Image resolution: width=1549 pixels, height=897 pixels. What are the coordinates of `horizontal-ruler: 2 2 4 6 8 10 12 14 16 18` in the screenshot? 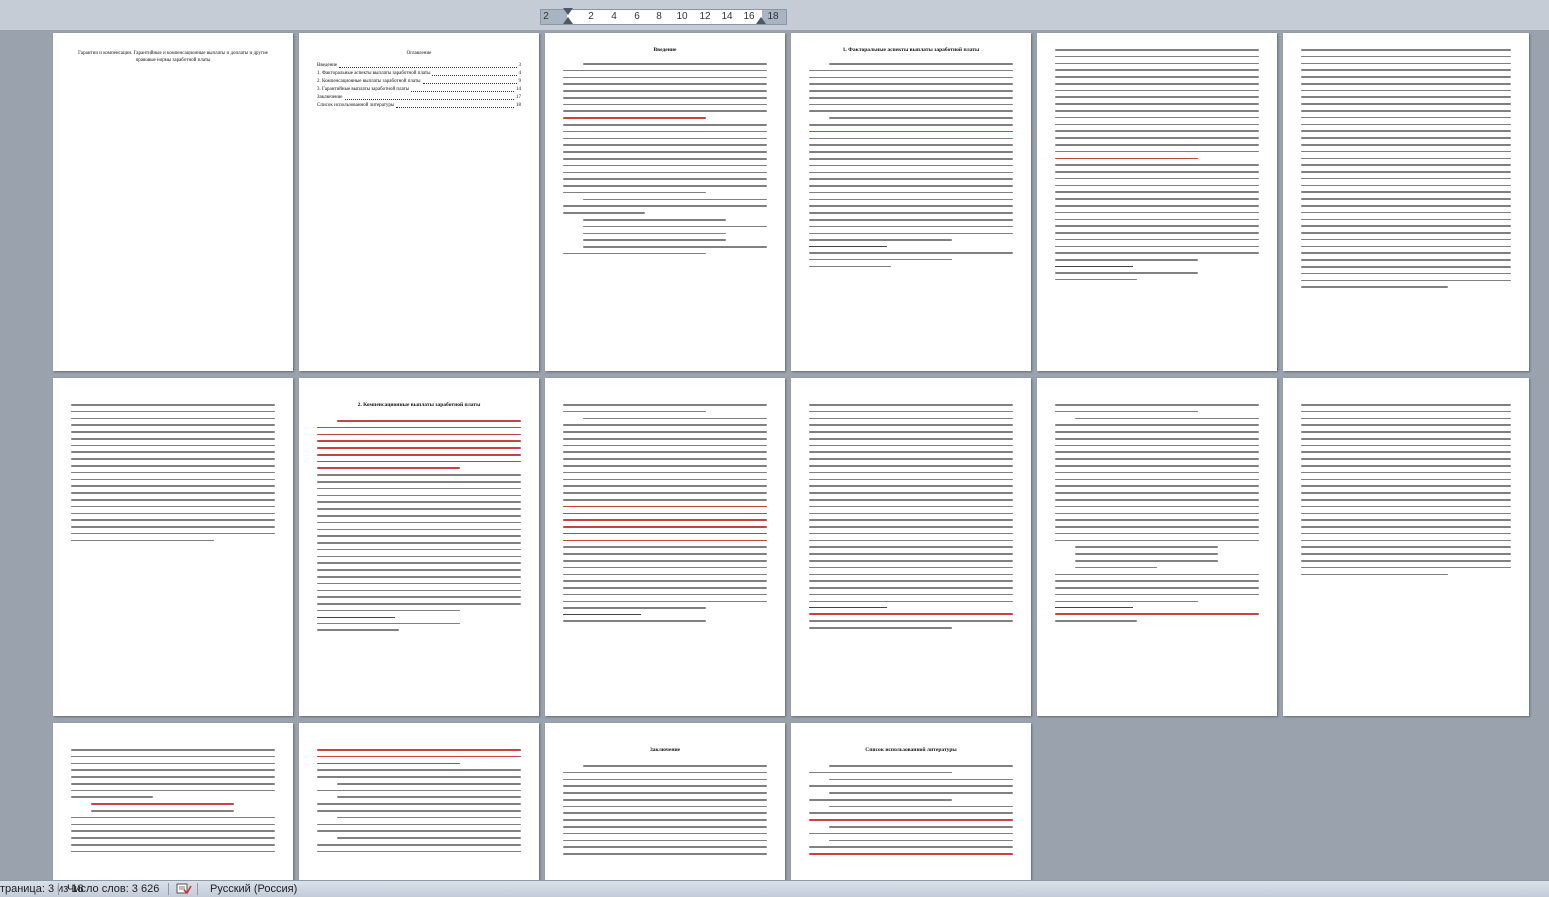 It's located at (663, 17).